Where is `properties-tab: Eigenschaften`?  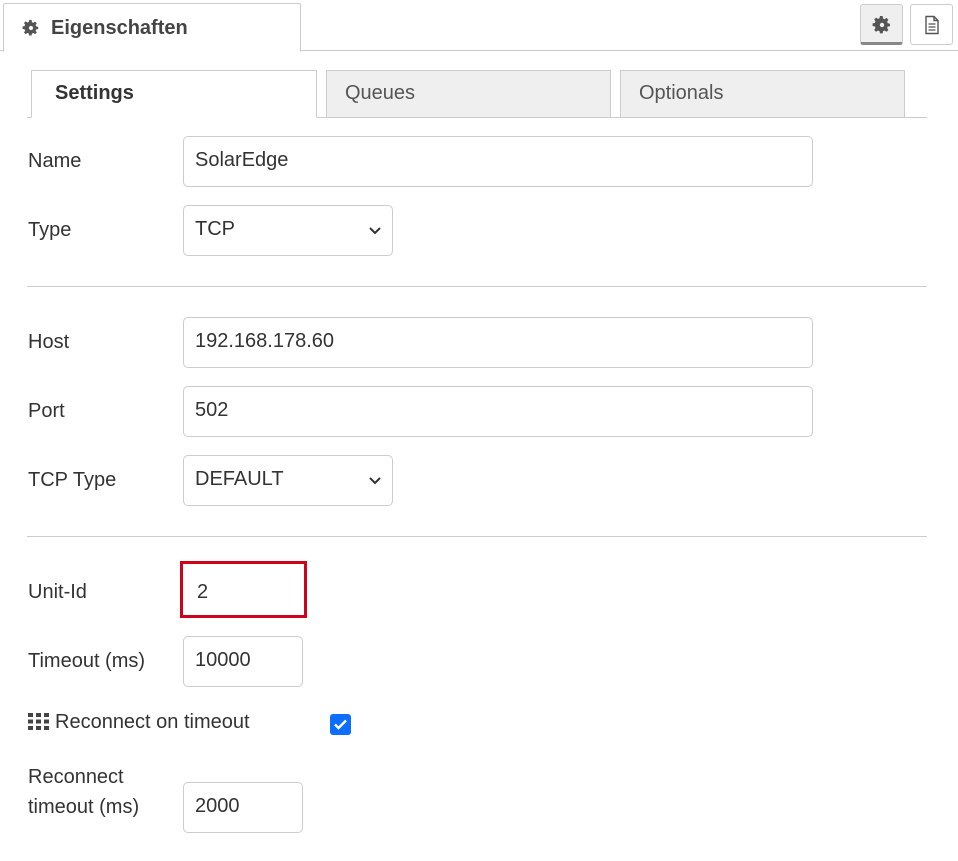 properties-tab: Eigenschaften is located at coordinates (152, 27).